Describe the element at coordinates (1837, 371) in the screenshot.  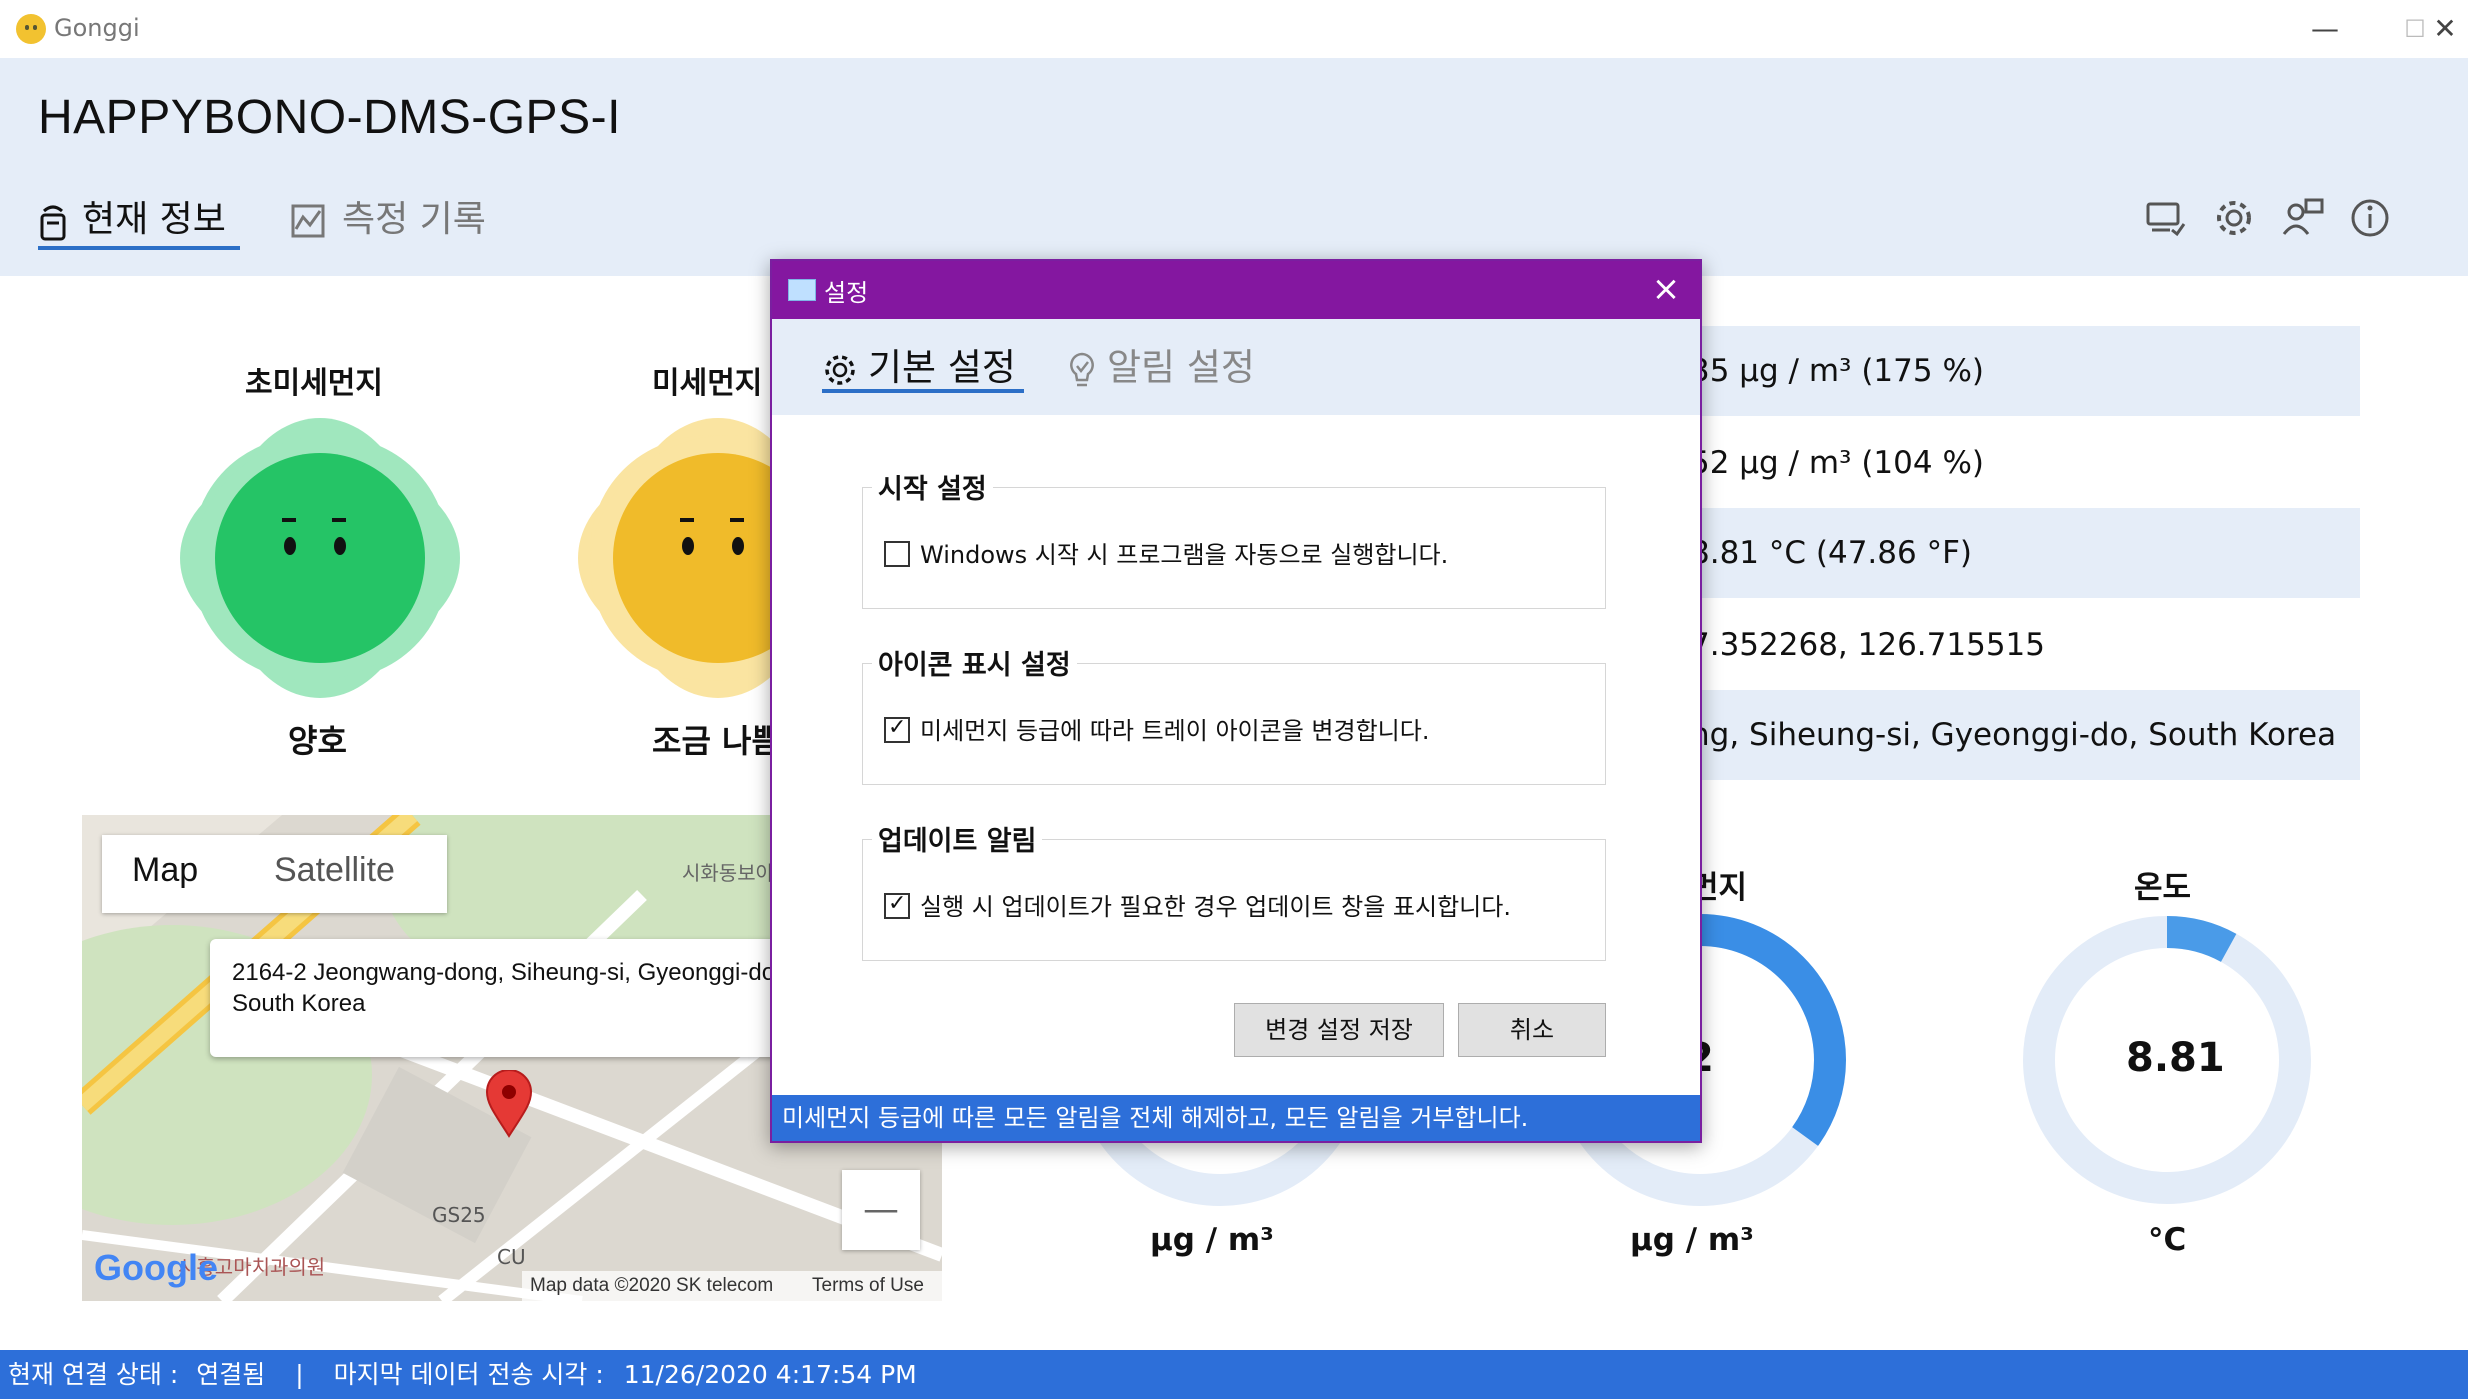
I see `info-pm25-value: 35 µg / m³ (175 %)` at that location.